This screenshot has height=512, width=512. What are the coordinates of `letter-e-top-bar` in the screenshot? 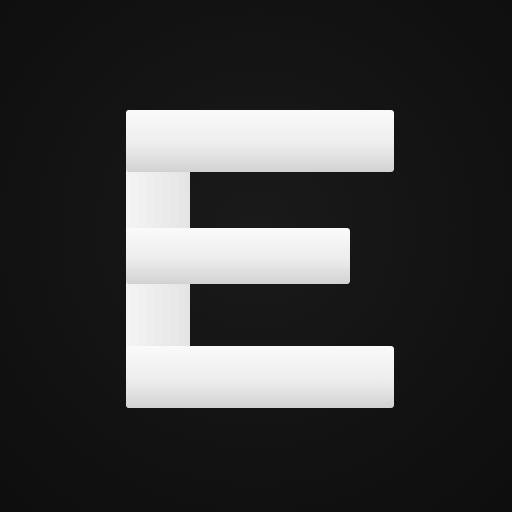 It's located at (260, 141).